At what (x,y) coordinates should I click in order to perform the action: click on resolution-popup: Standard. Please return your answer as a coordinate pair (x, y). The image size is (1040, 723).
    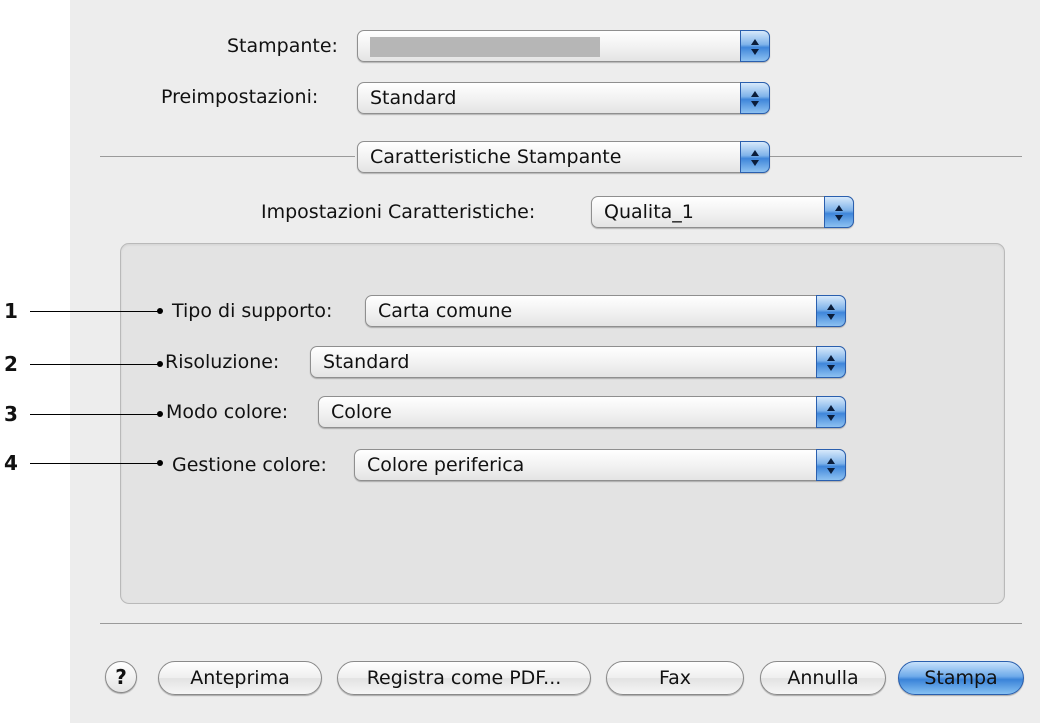
    Looking at the image, I should click on (578, 362).